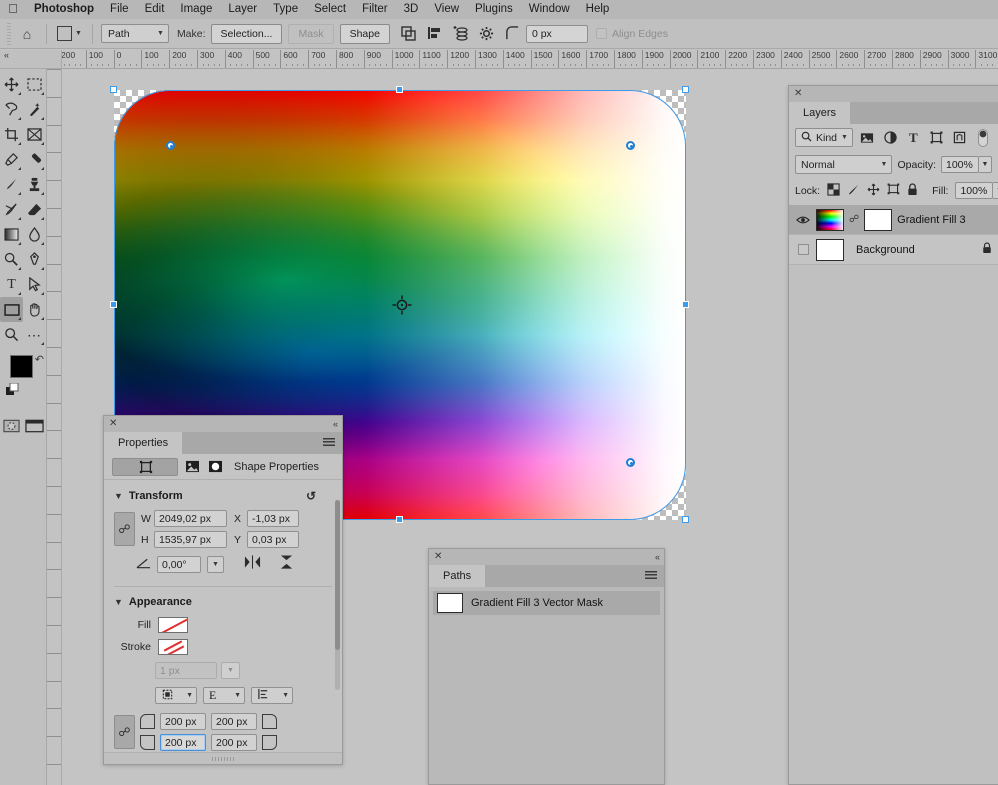  What do you see at coordinates (337, 595) in the screenshot?
I see `properties-scrollbar` at bounding box center [337, 595].